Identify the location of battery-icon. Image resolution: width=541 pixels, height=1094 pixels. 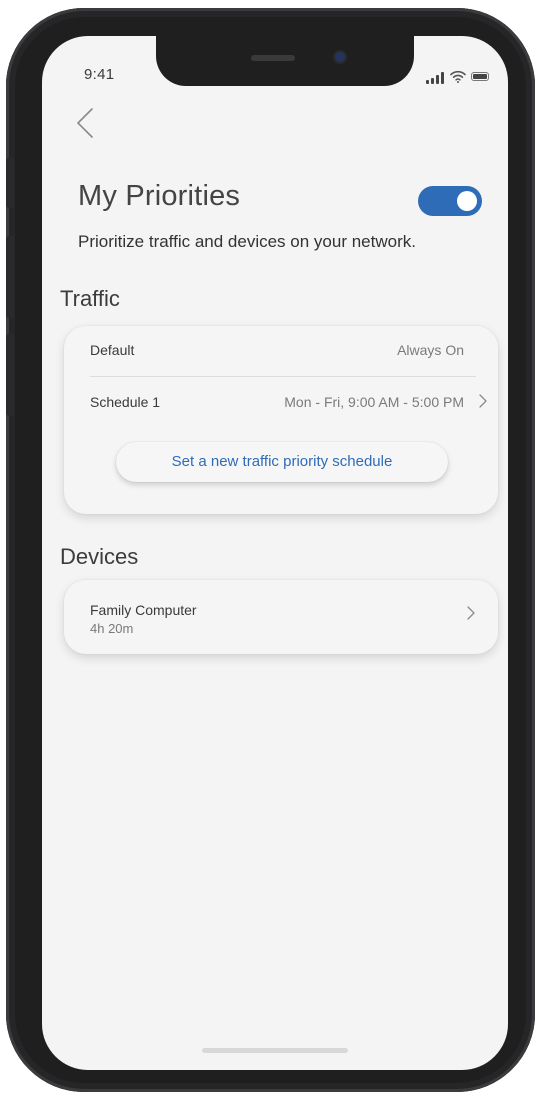
(480, 76).